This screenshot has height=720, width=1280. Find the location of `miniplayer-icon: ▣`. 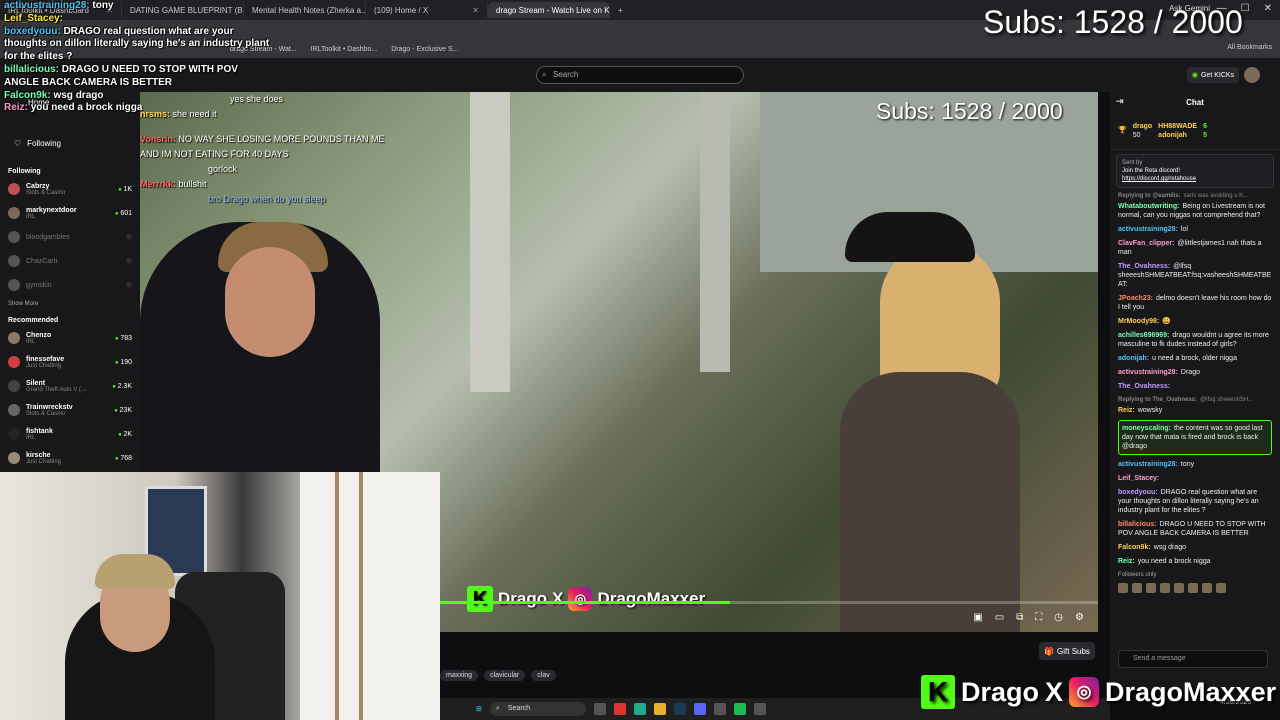

miniplayer-icon: ▣ is located at coordinates (977, 617).